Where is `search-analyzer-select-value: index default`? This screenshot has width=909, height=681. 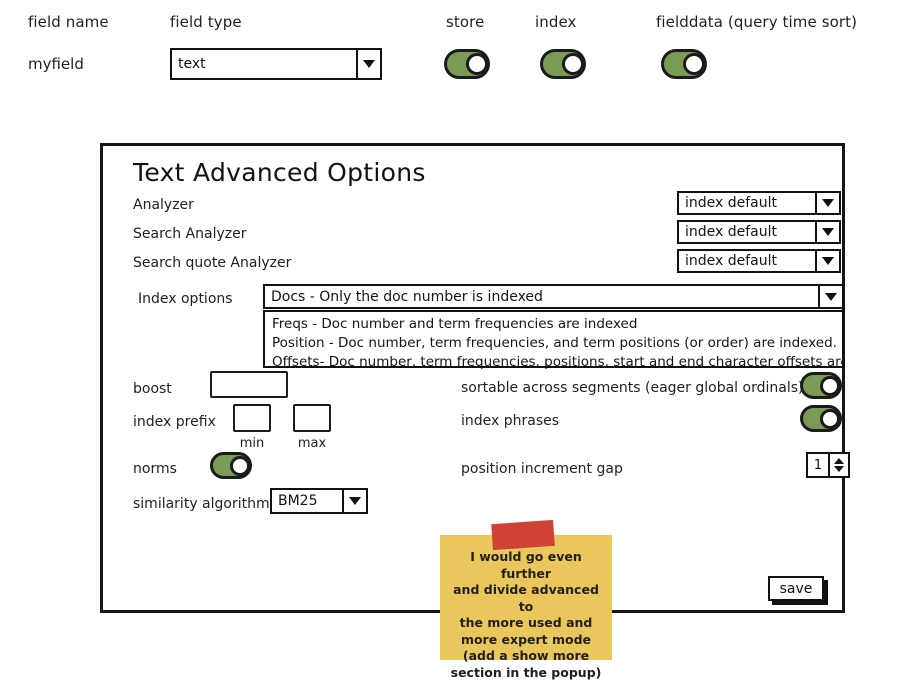 search-analyzer-select-value: index default is located at coordinates (731, 232).